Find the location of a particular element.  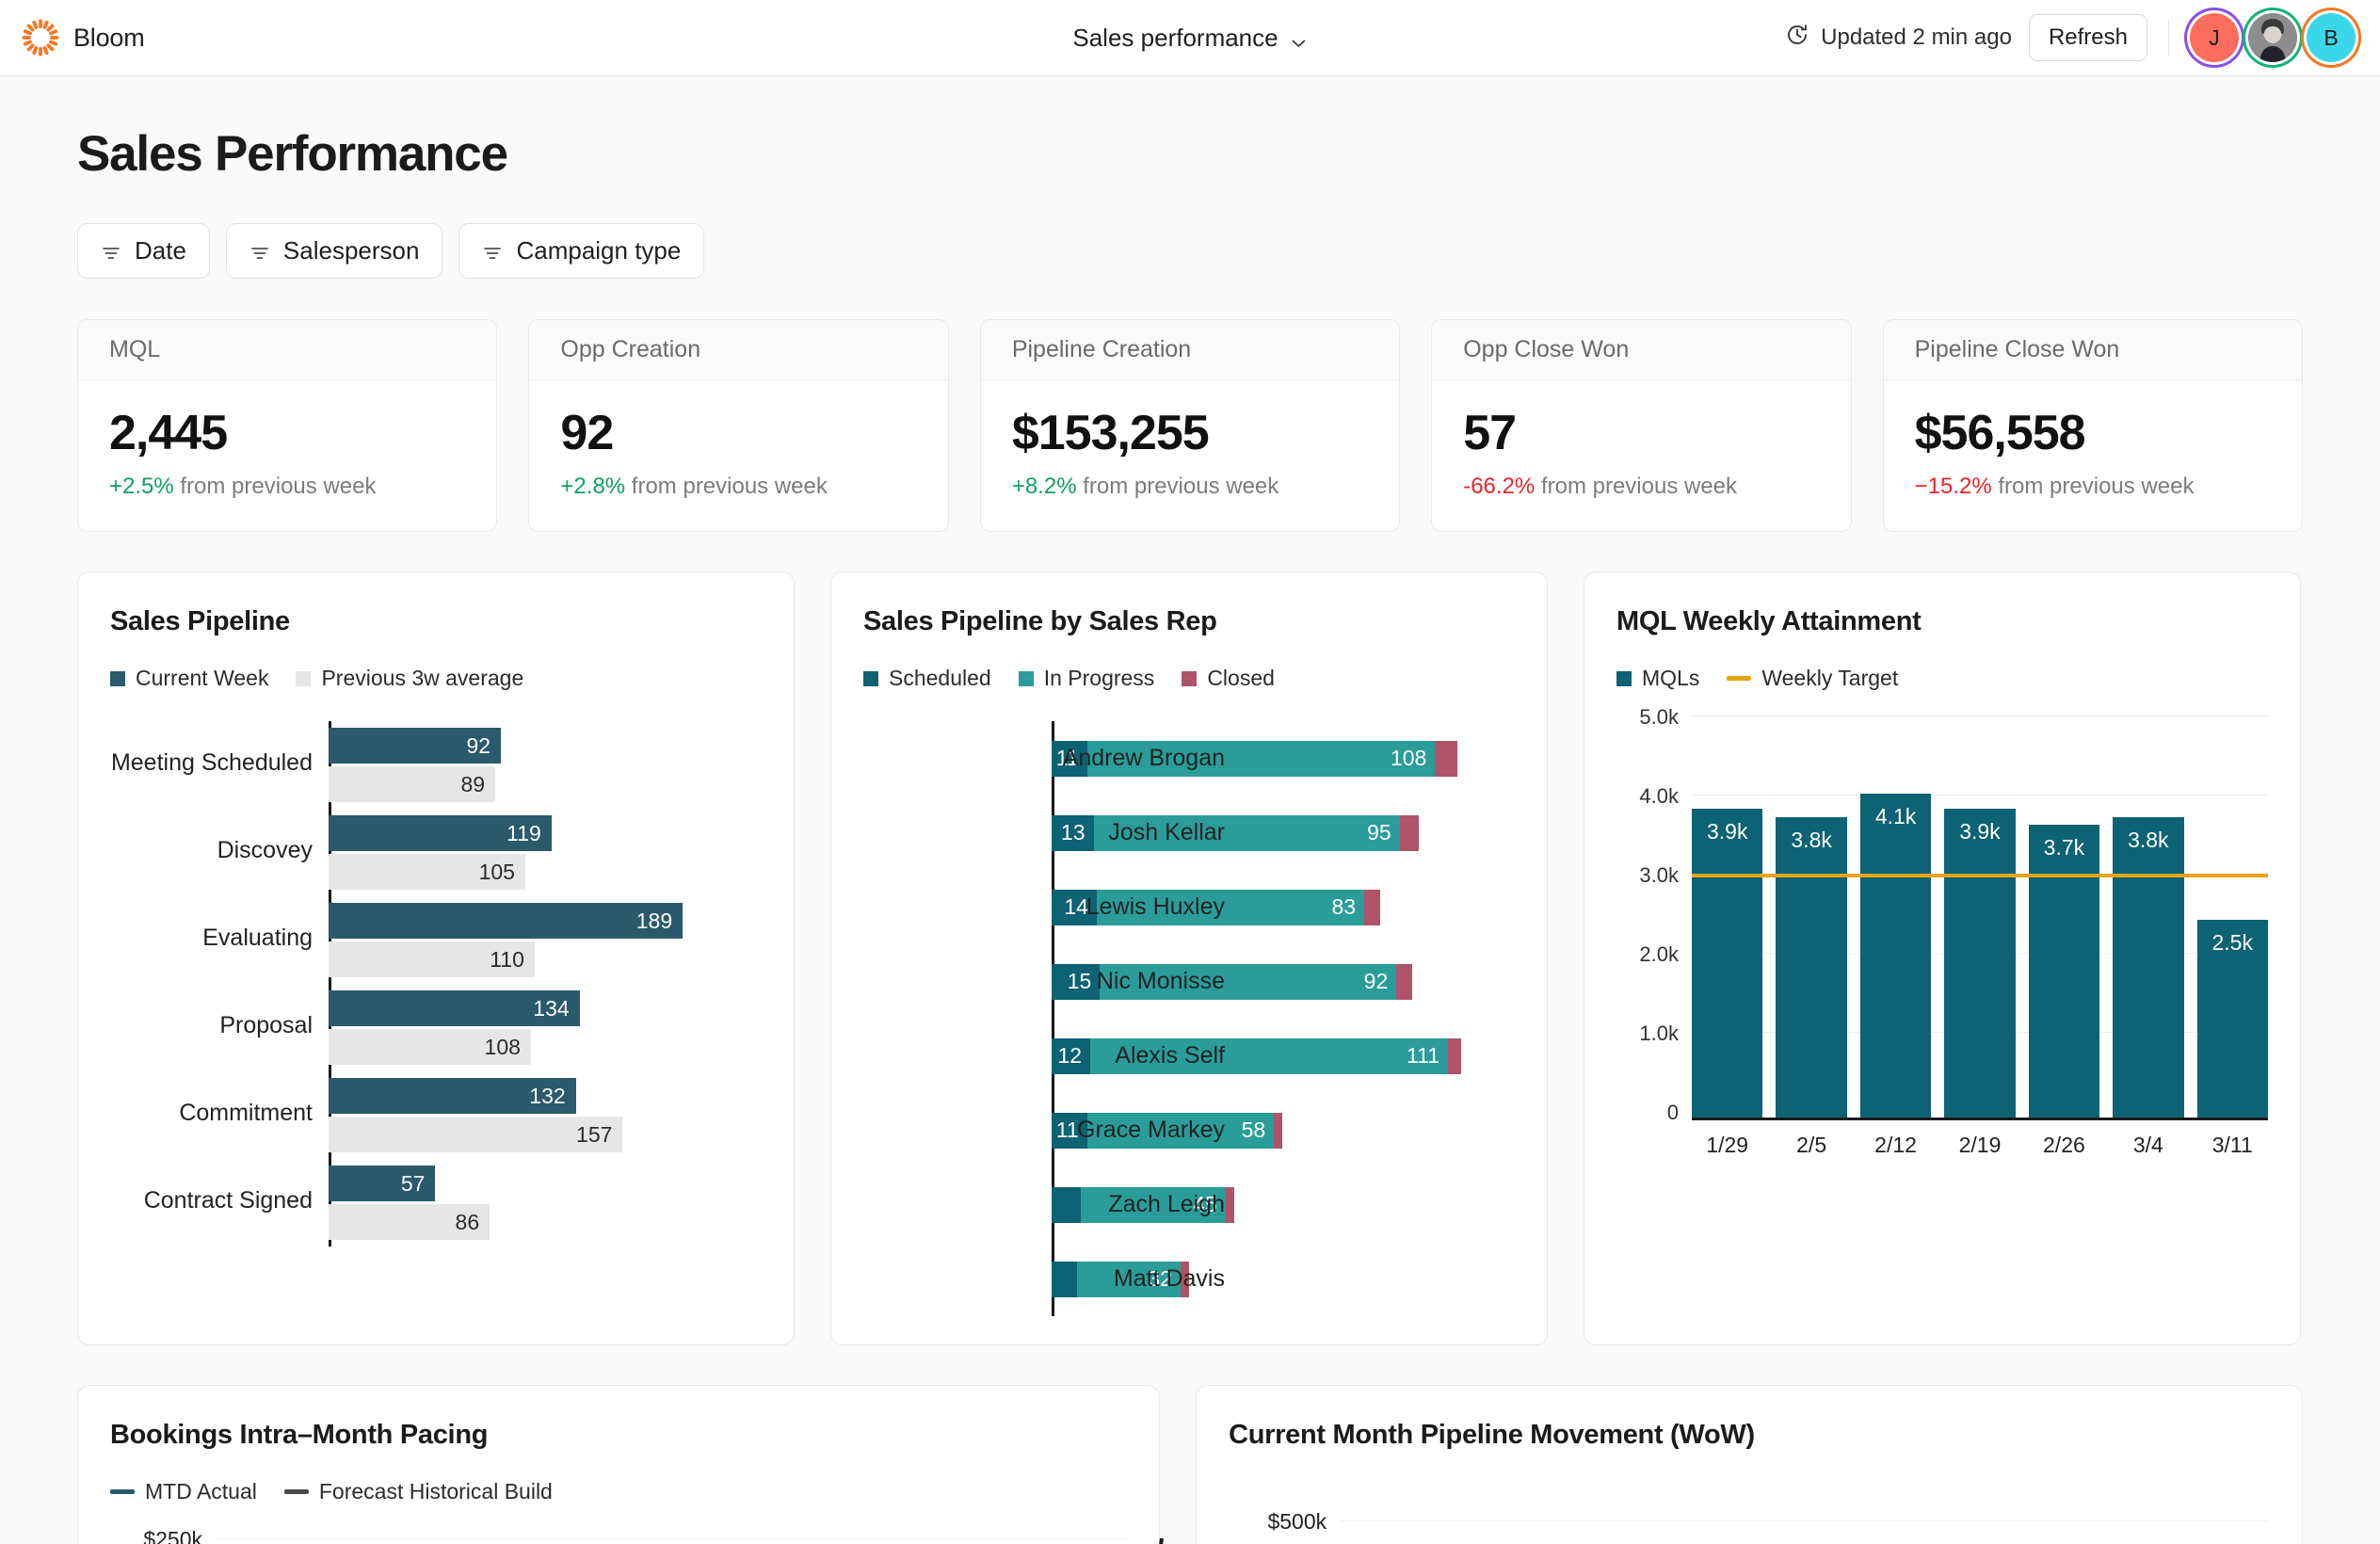

kpi-delta-pct: +2.8% is located at coordinates (593, 486).